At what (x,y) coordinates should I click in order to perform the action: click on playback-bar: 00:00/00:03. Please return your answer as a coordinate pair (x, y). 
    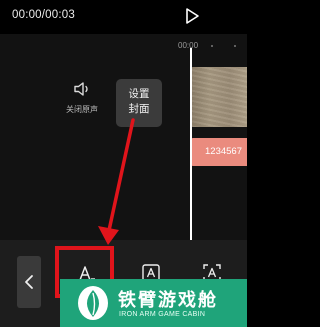
    Looking at the image, I should click on (123, 17).